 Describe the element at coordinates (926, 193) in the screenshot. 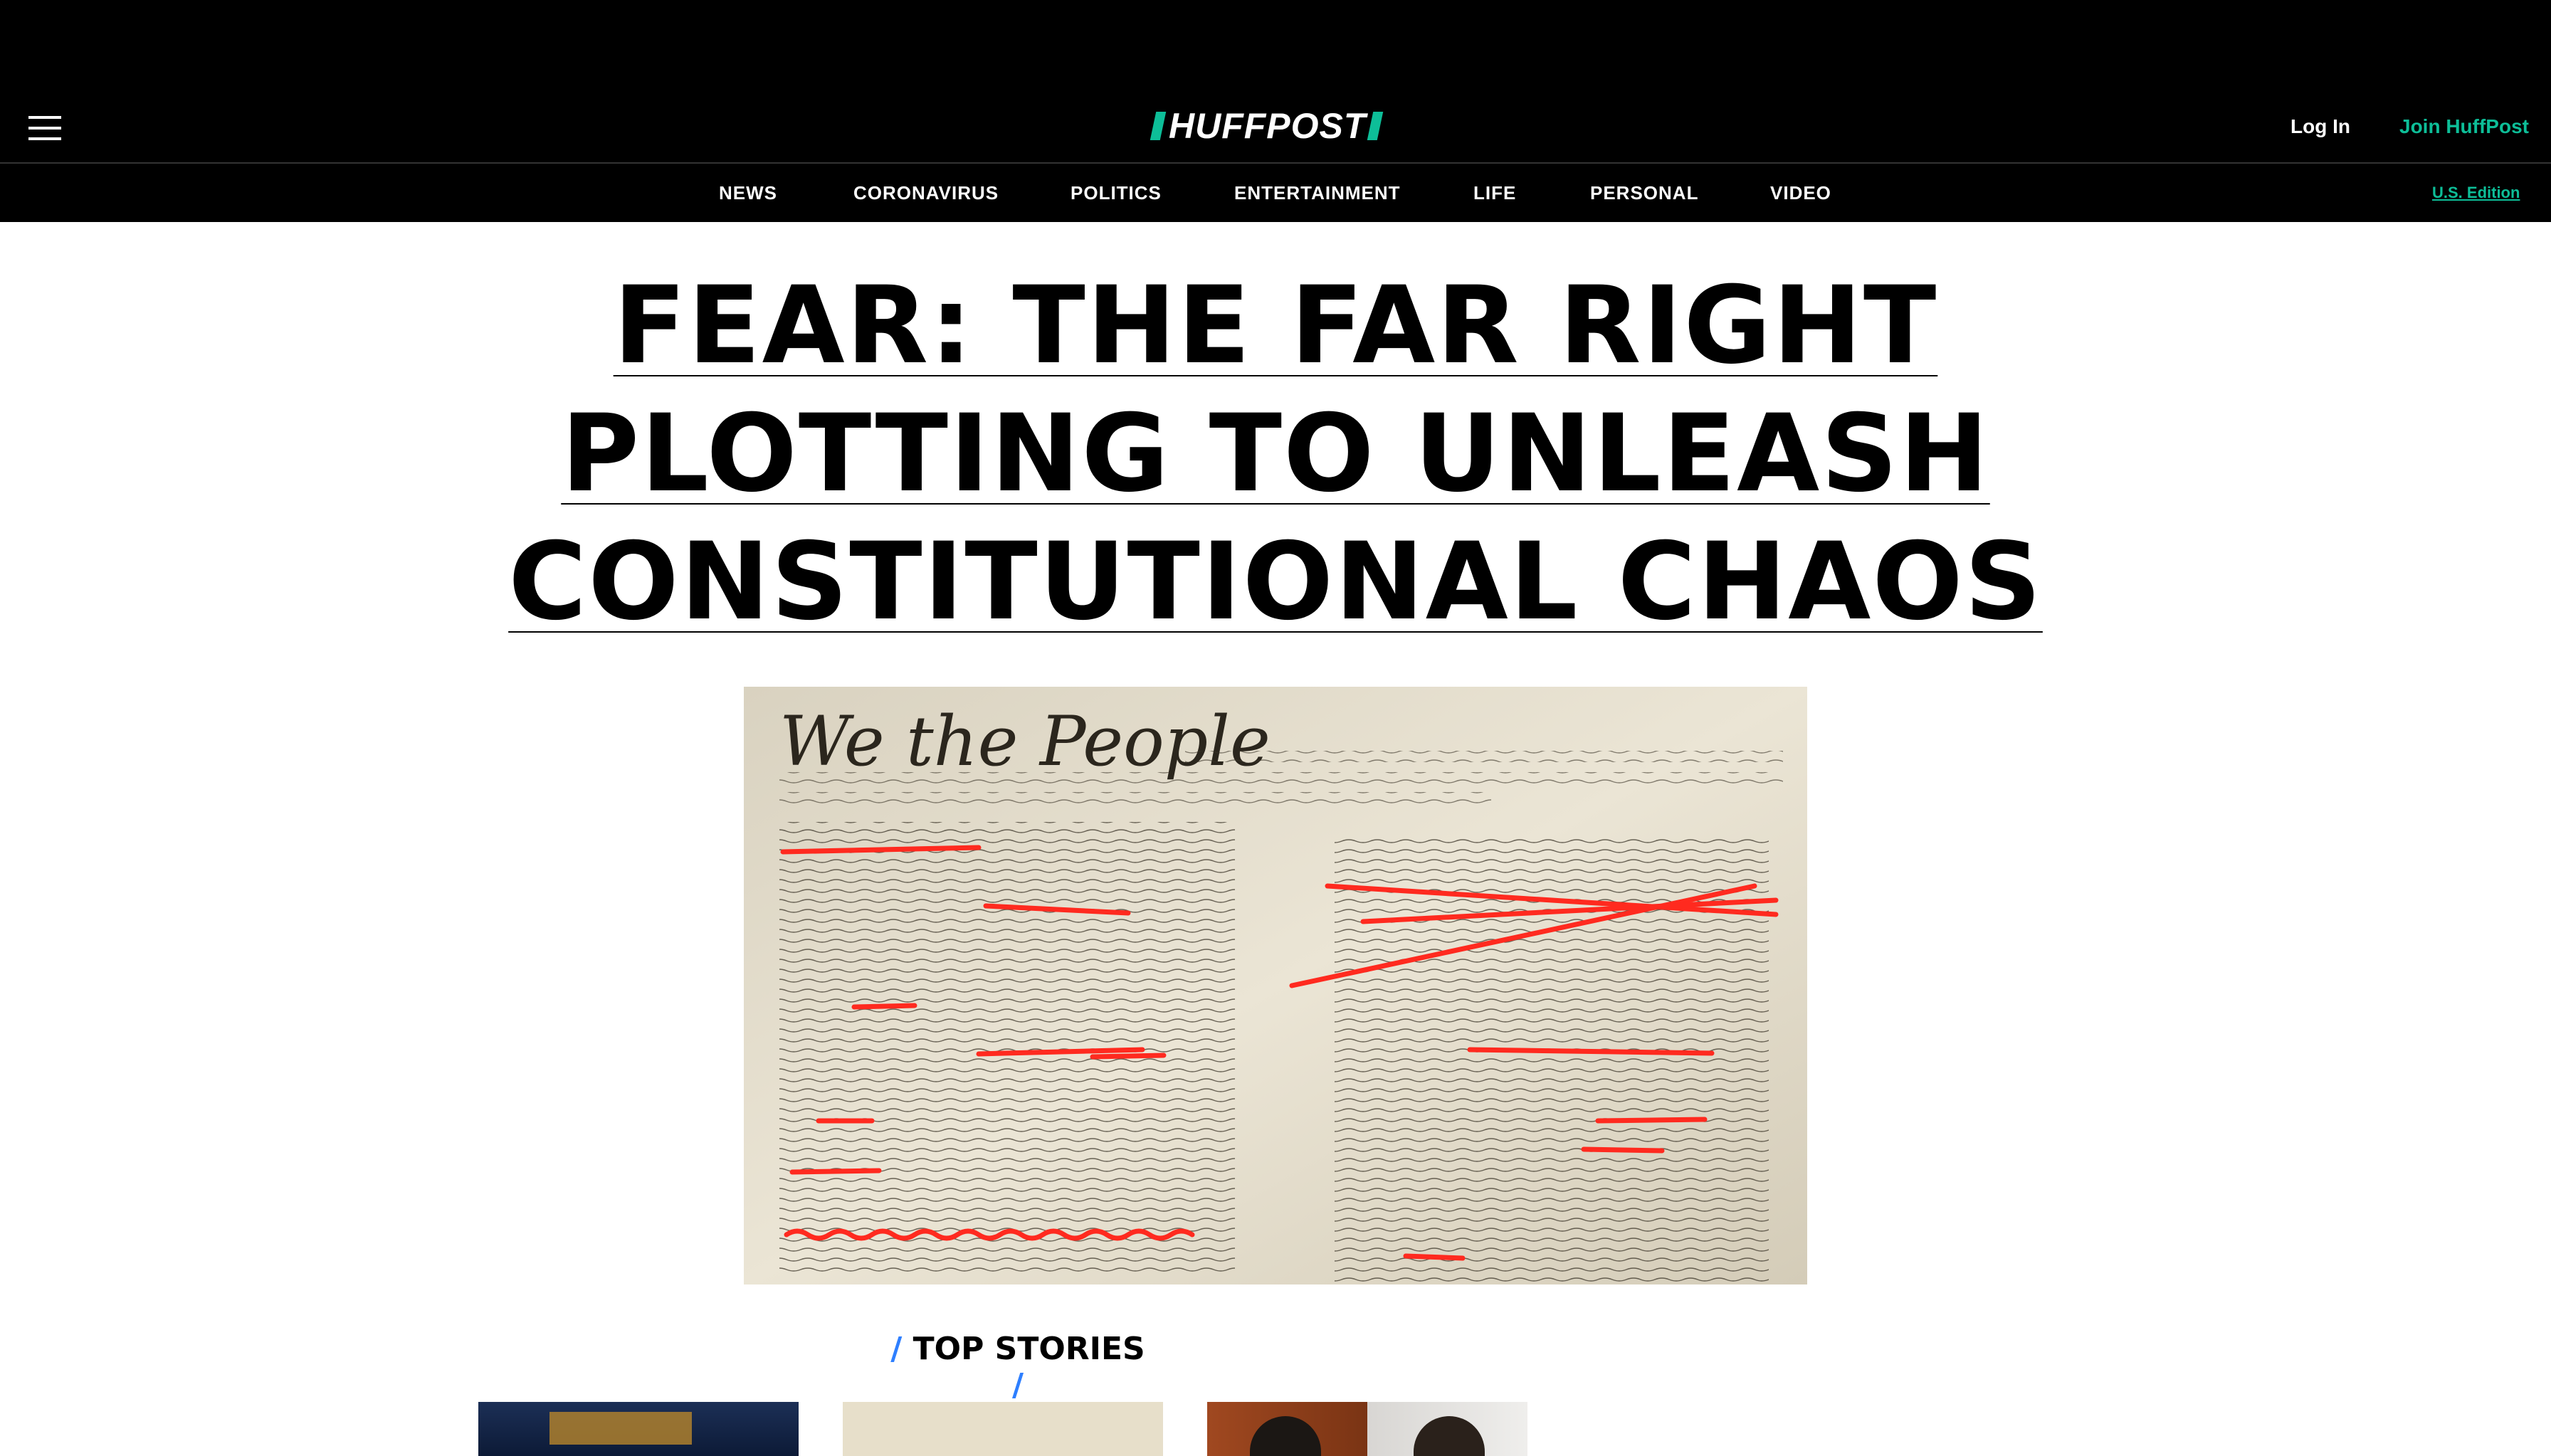

I see `nav-item-coronavirus: CORONAVIRUS` at that location.